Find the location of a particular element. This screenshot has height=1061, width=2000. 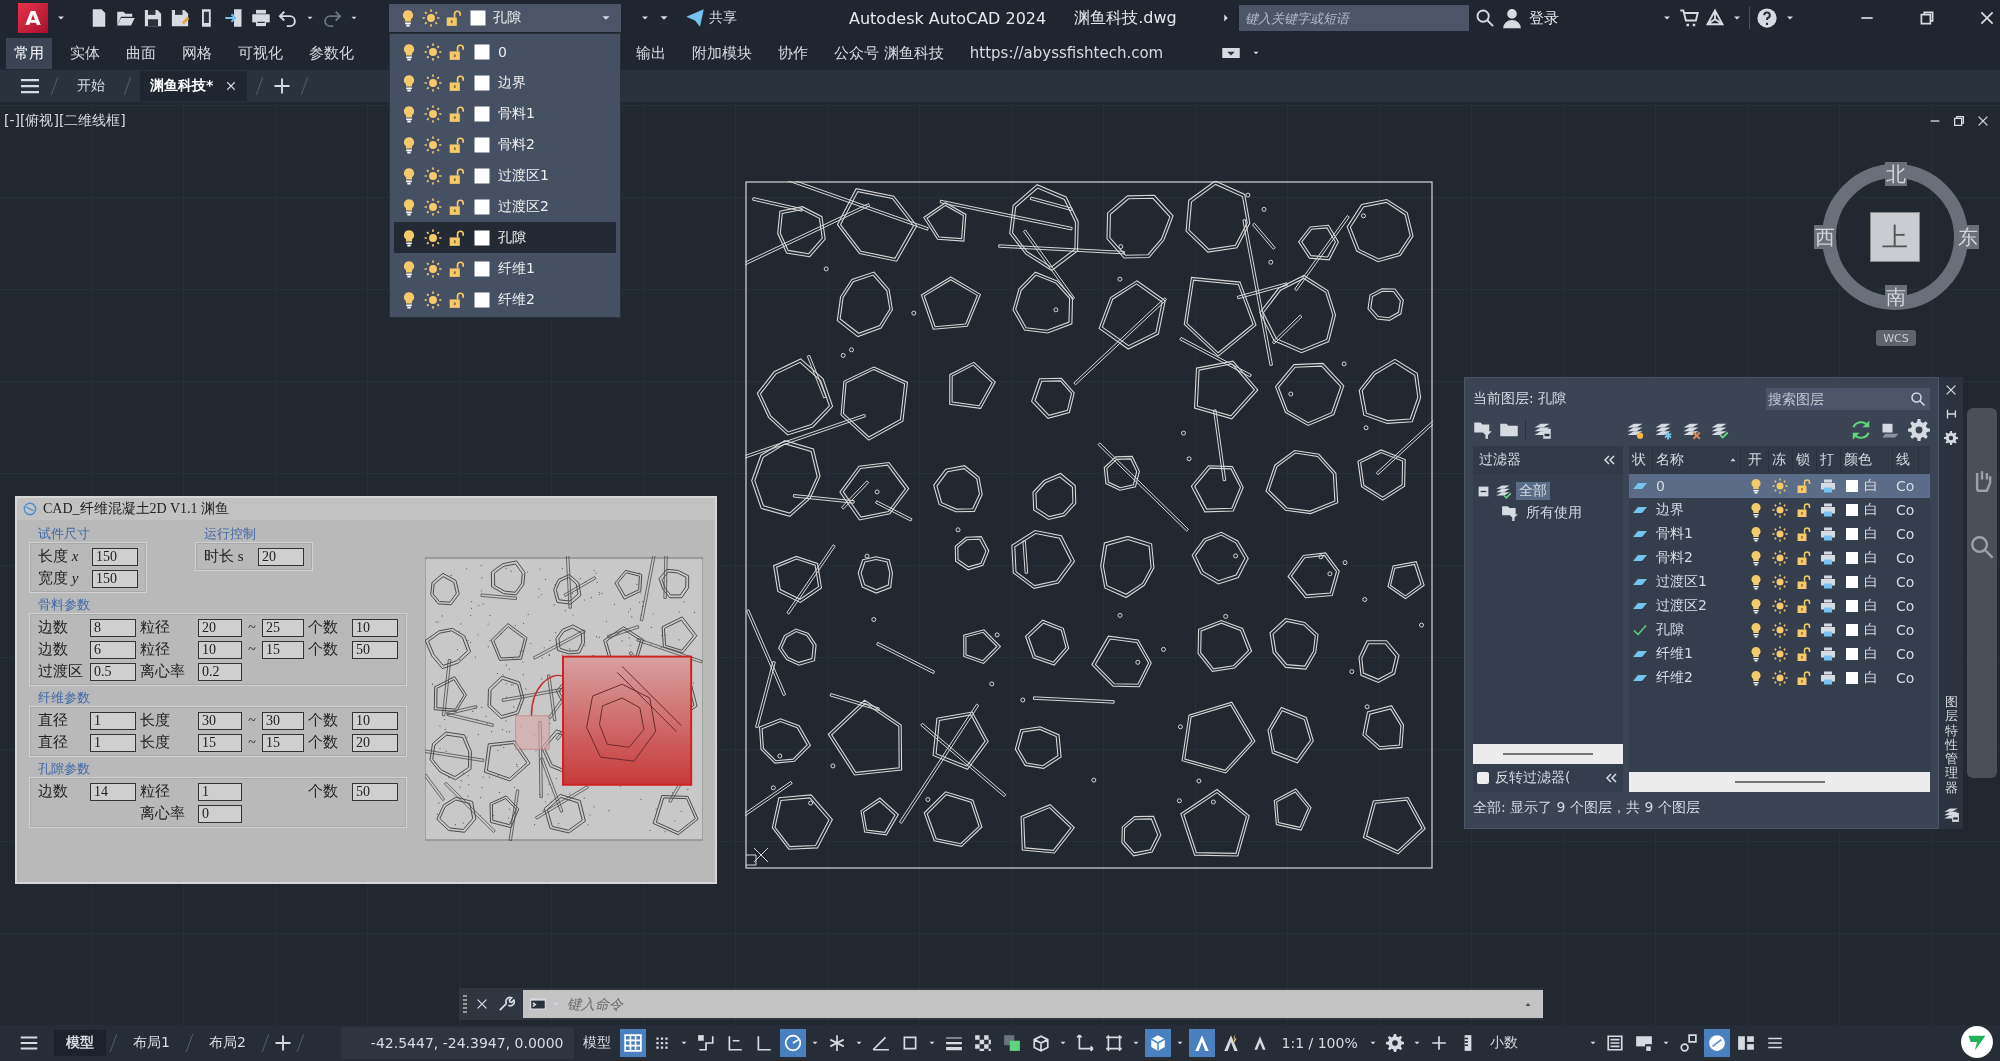

ribbon-tab: 网格 is located at coordinates (197, 53).